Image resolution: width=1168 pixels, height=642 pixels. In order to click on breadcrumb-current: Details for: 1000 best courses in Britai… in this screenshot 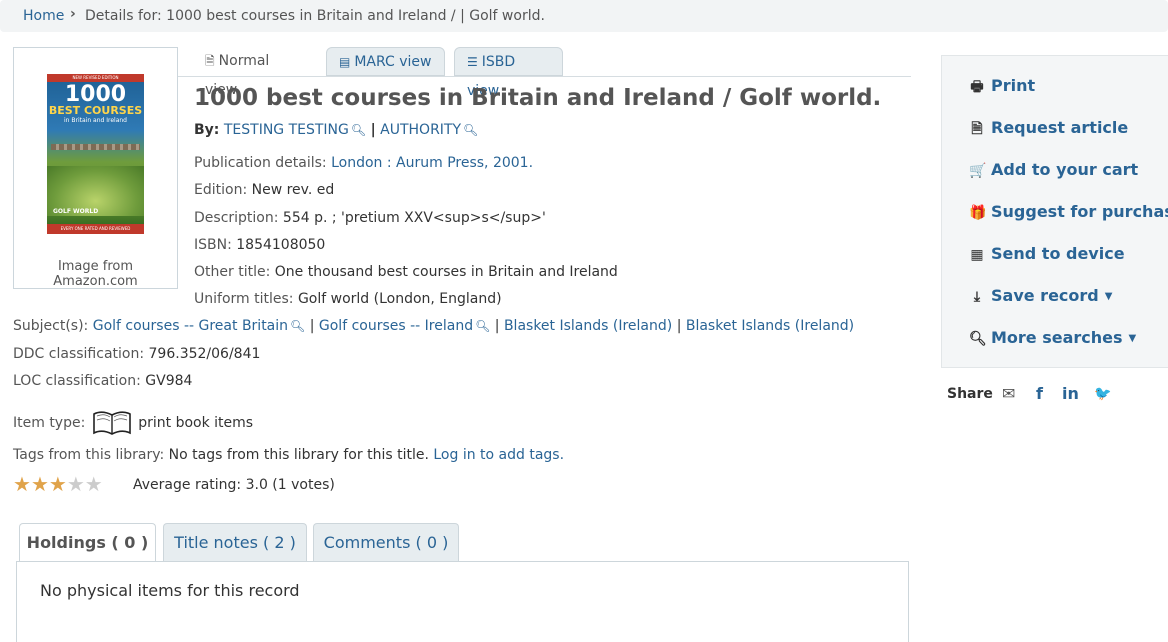, I will do `click(315, 16)`.